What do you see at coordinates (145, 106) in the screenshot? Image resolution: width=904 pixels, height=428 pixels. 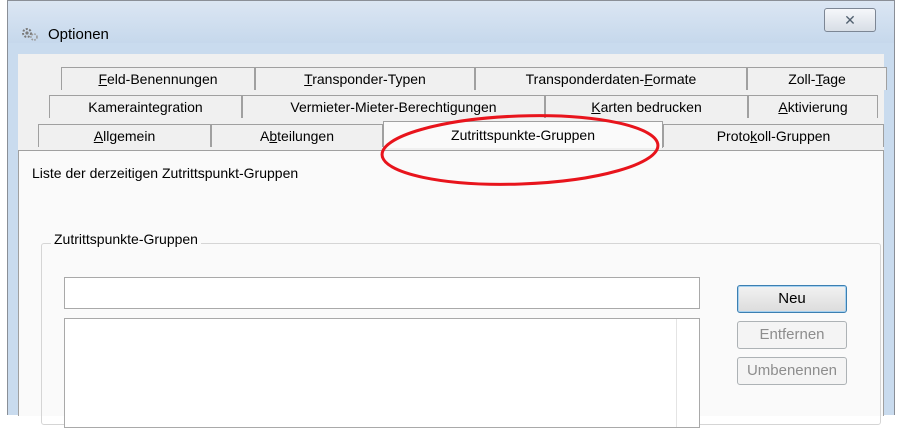 I see `tab-kameraintegration: Kameraintegration` at bounding box center [145, 106].